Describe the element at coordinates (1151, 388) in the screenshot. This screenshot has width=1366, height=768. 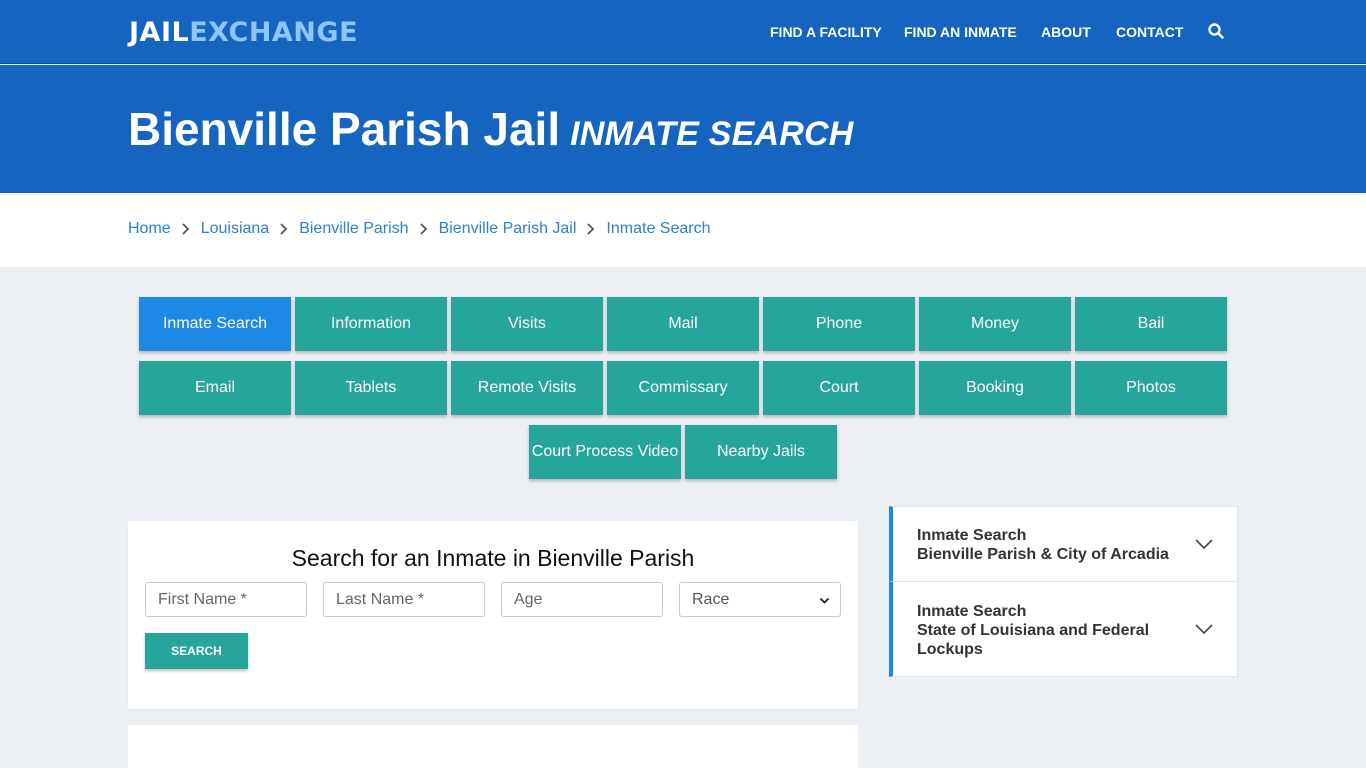
I see `tab-photos: Photos` at that location.